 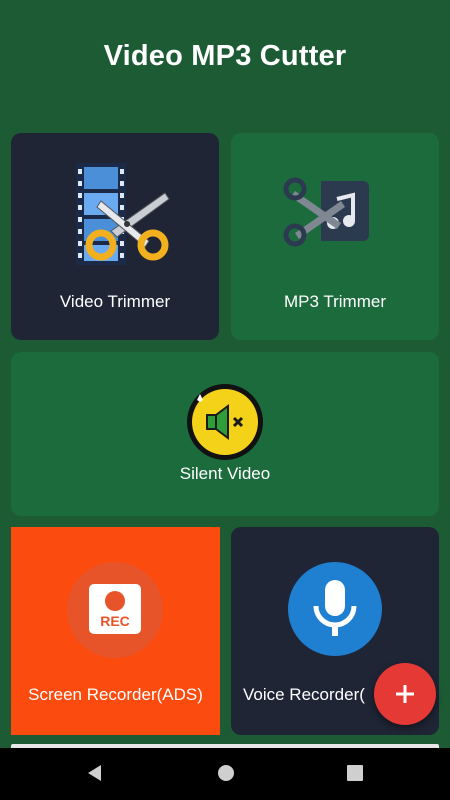 I want to click on svg-text: REC, so click(x=115, y=621).